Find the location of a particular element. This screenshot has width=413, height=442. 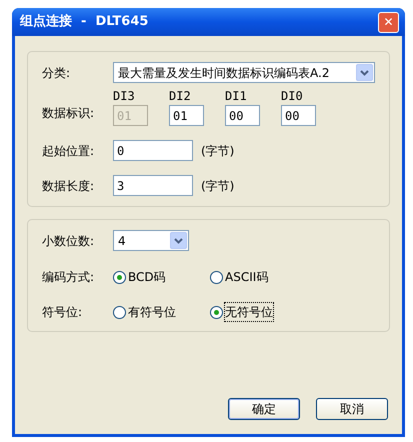

column-heading: DI0 is located at coordinates (292, 96).